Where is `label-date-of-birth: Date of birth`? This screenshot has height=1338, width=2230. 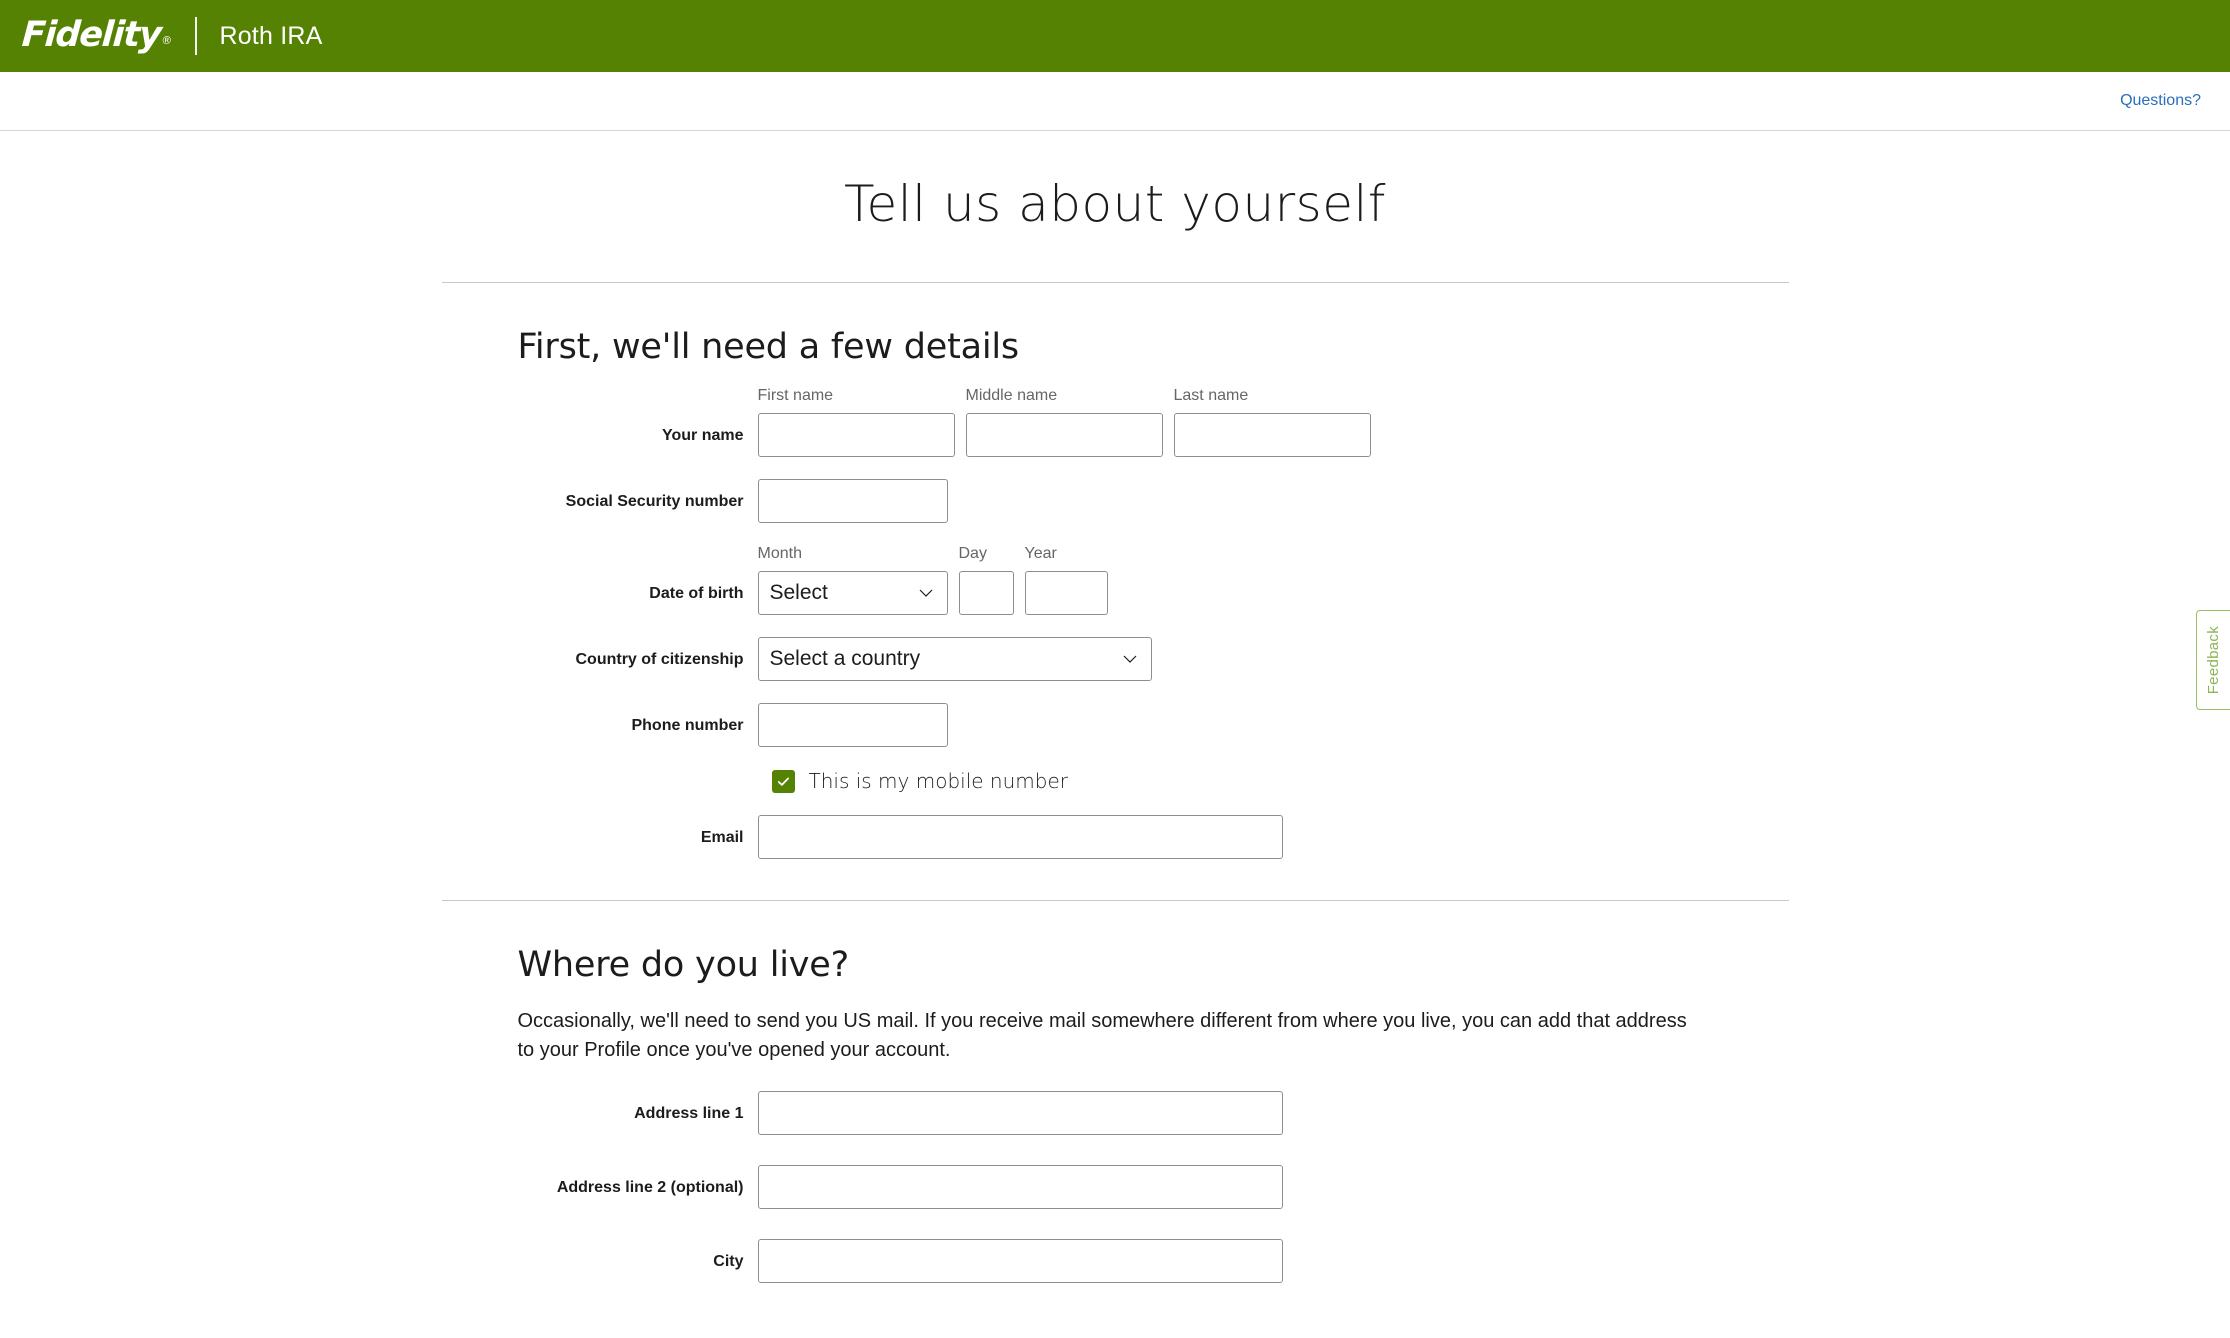
label-date-of-birth: Date of birth is located at coordinates (696, 593).